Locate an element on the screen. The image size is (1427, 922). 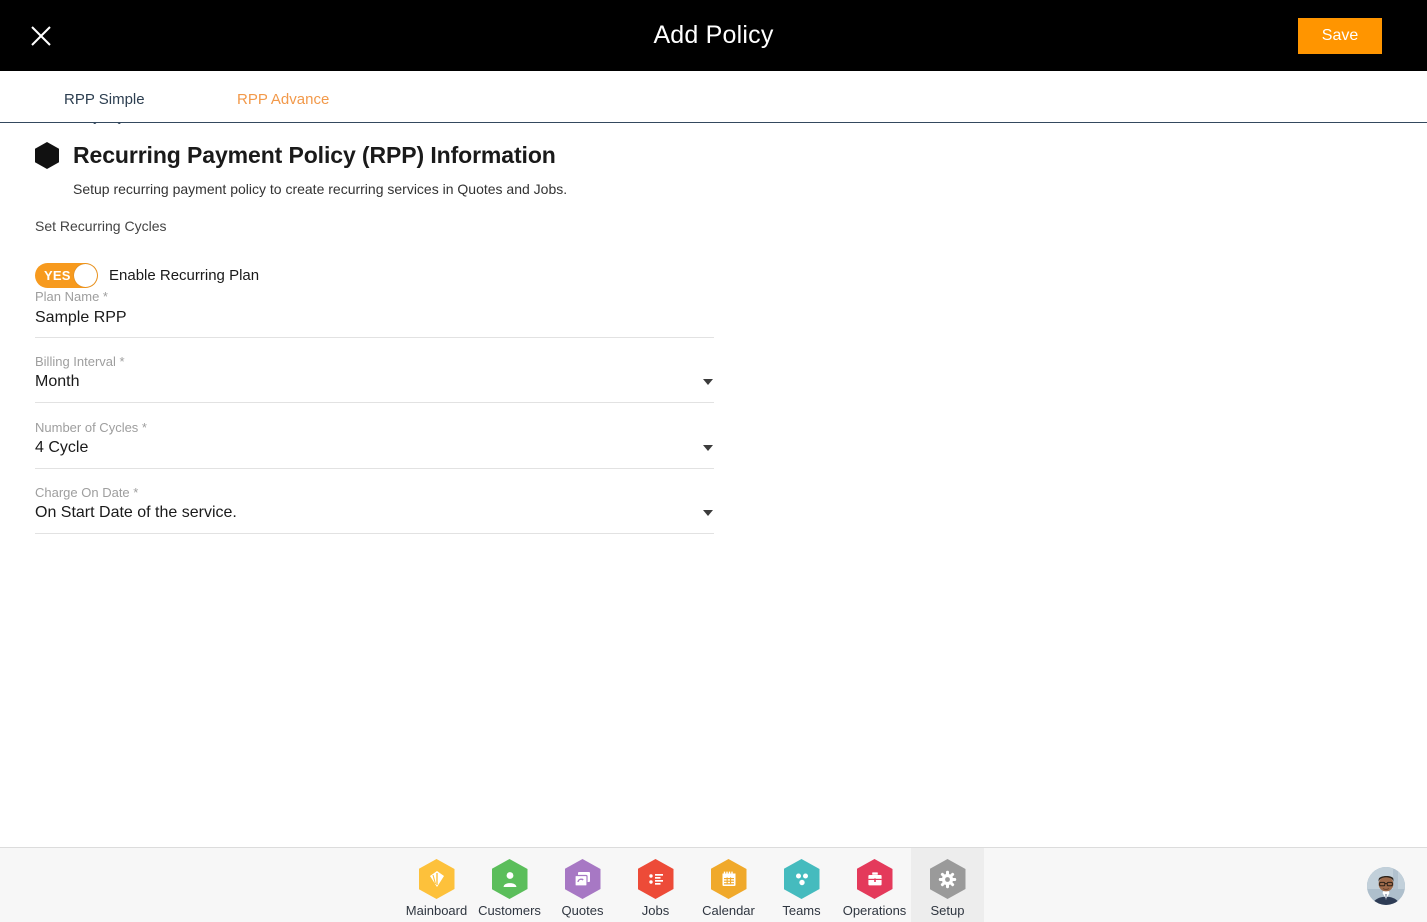
tab-rpp-simple: RPP Simple is located at coordinates (104, 97).